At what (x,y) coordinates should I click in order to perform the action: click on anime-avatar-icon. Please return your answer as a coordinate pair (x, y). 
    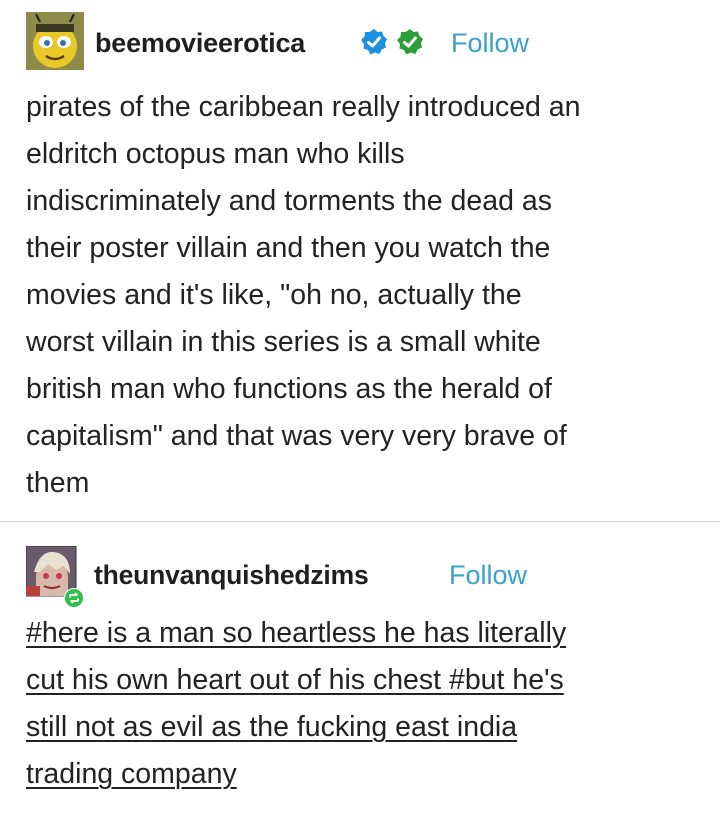
    Looking at the image, I should click on (54, 576).